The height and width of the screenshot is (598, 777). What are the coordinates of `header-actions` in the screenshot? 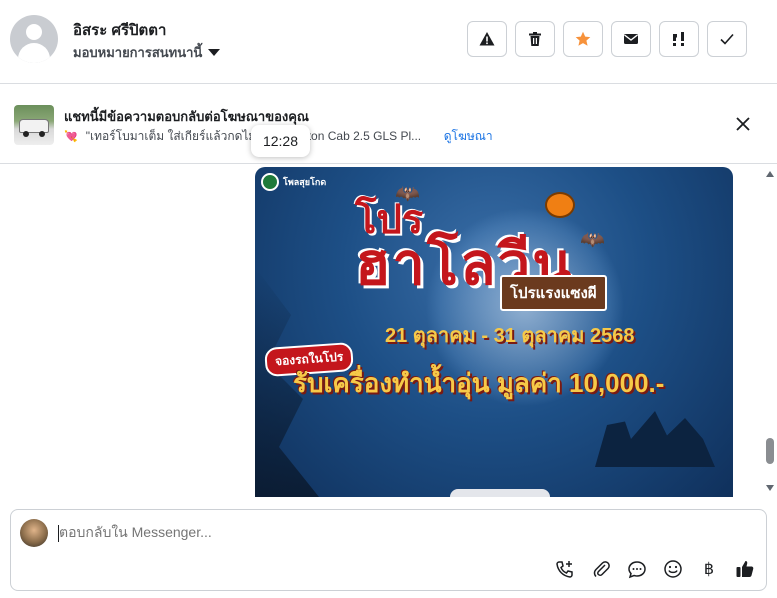 It's located at (607, 39).